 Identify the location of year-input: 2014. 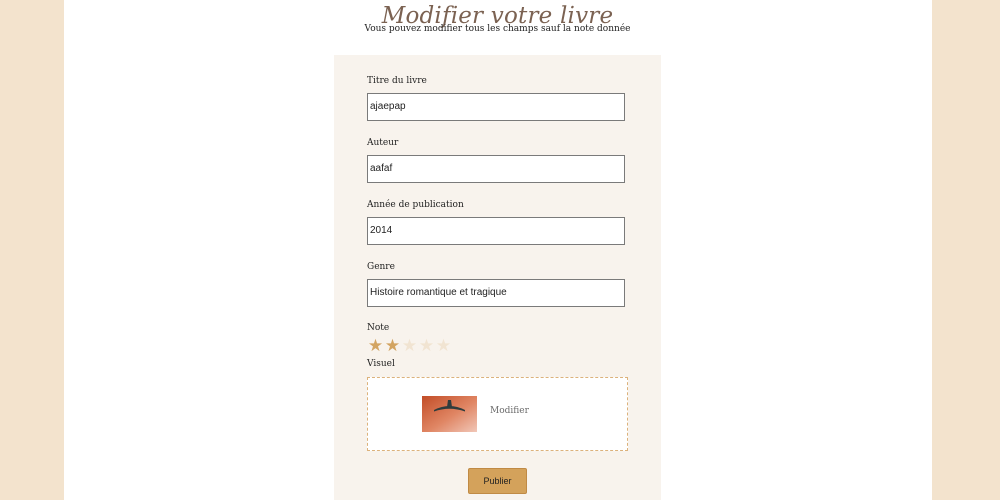
(496, 231).